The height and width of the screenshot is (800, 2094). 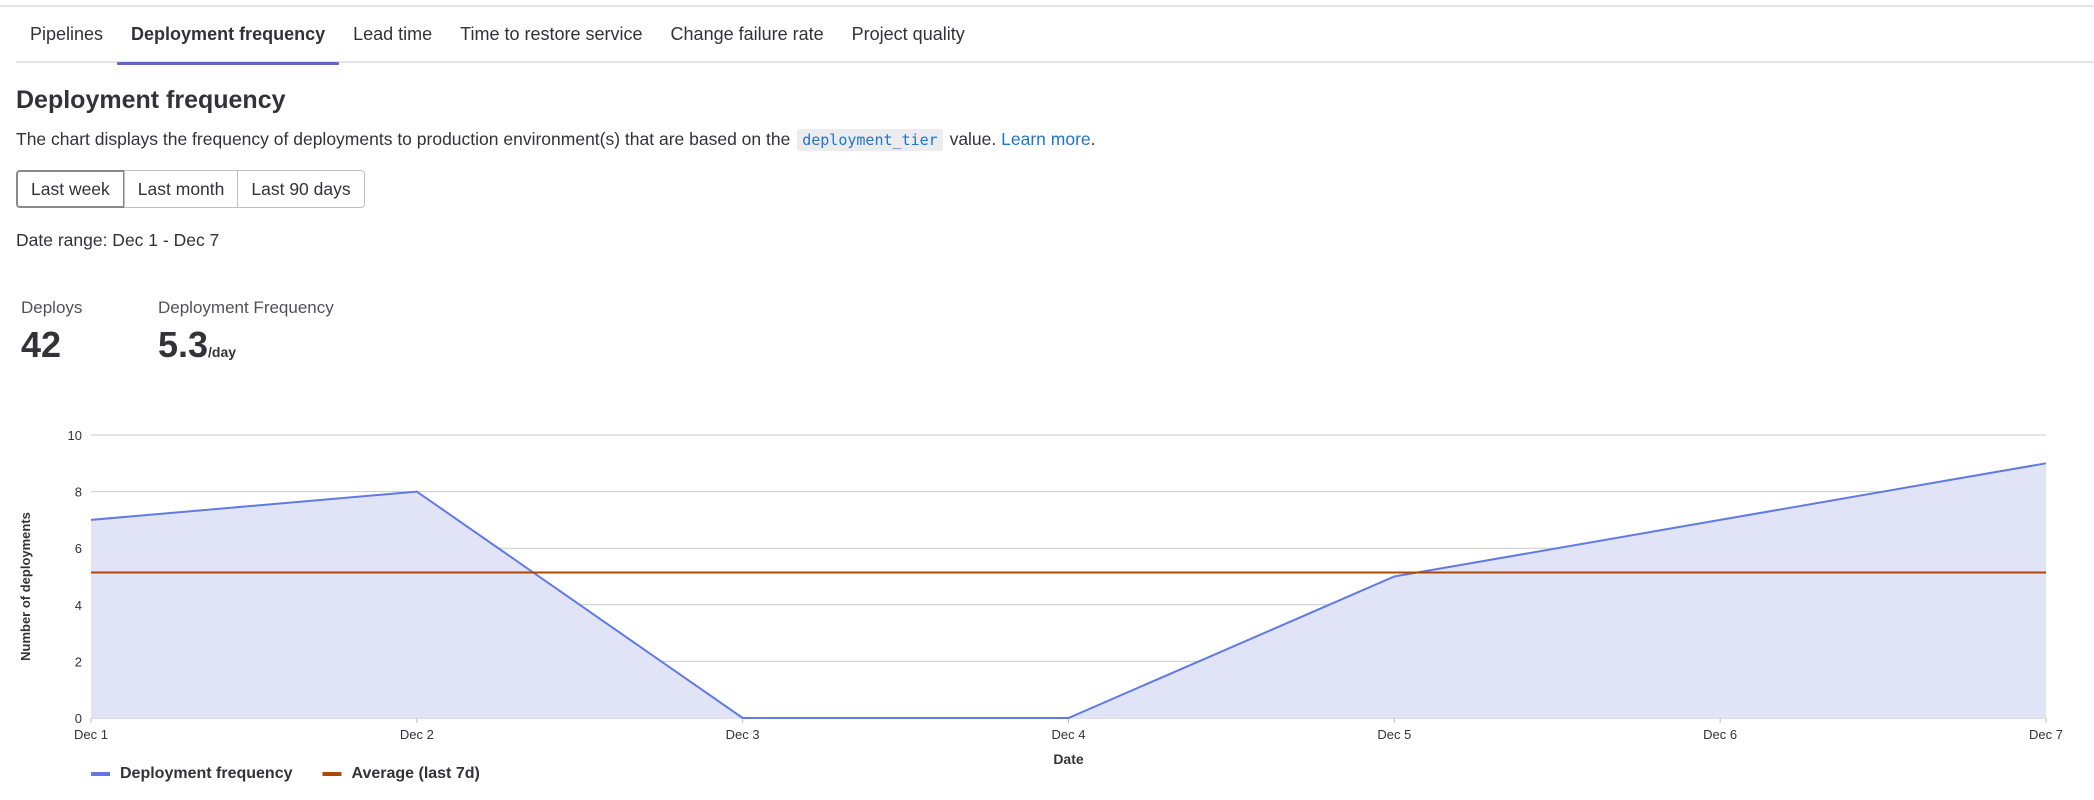 I want to click on x-tick-label: Dec 3, so click(x=743, y=734).